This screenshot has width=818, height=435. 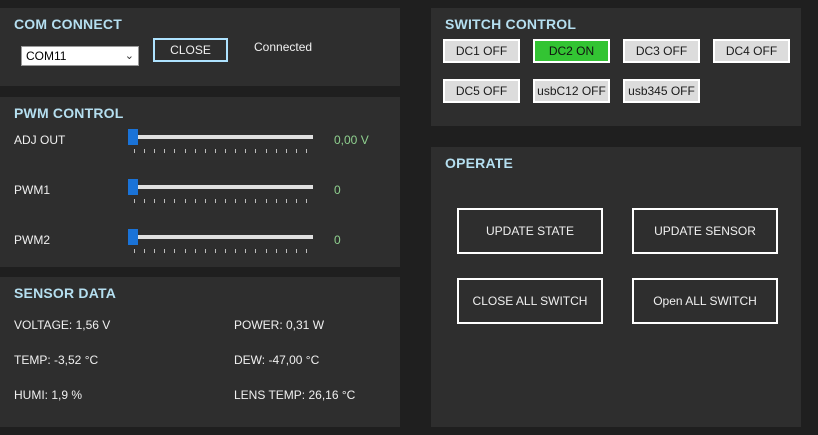 I want to click on update-state-button: UPDATE STATE, so click(x=530, y=231).